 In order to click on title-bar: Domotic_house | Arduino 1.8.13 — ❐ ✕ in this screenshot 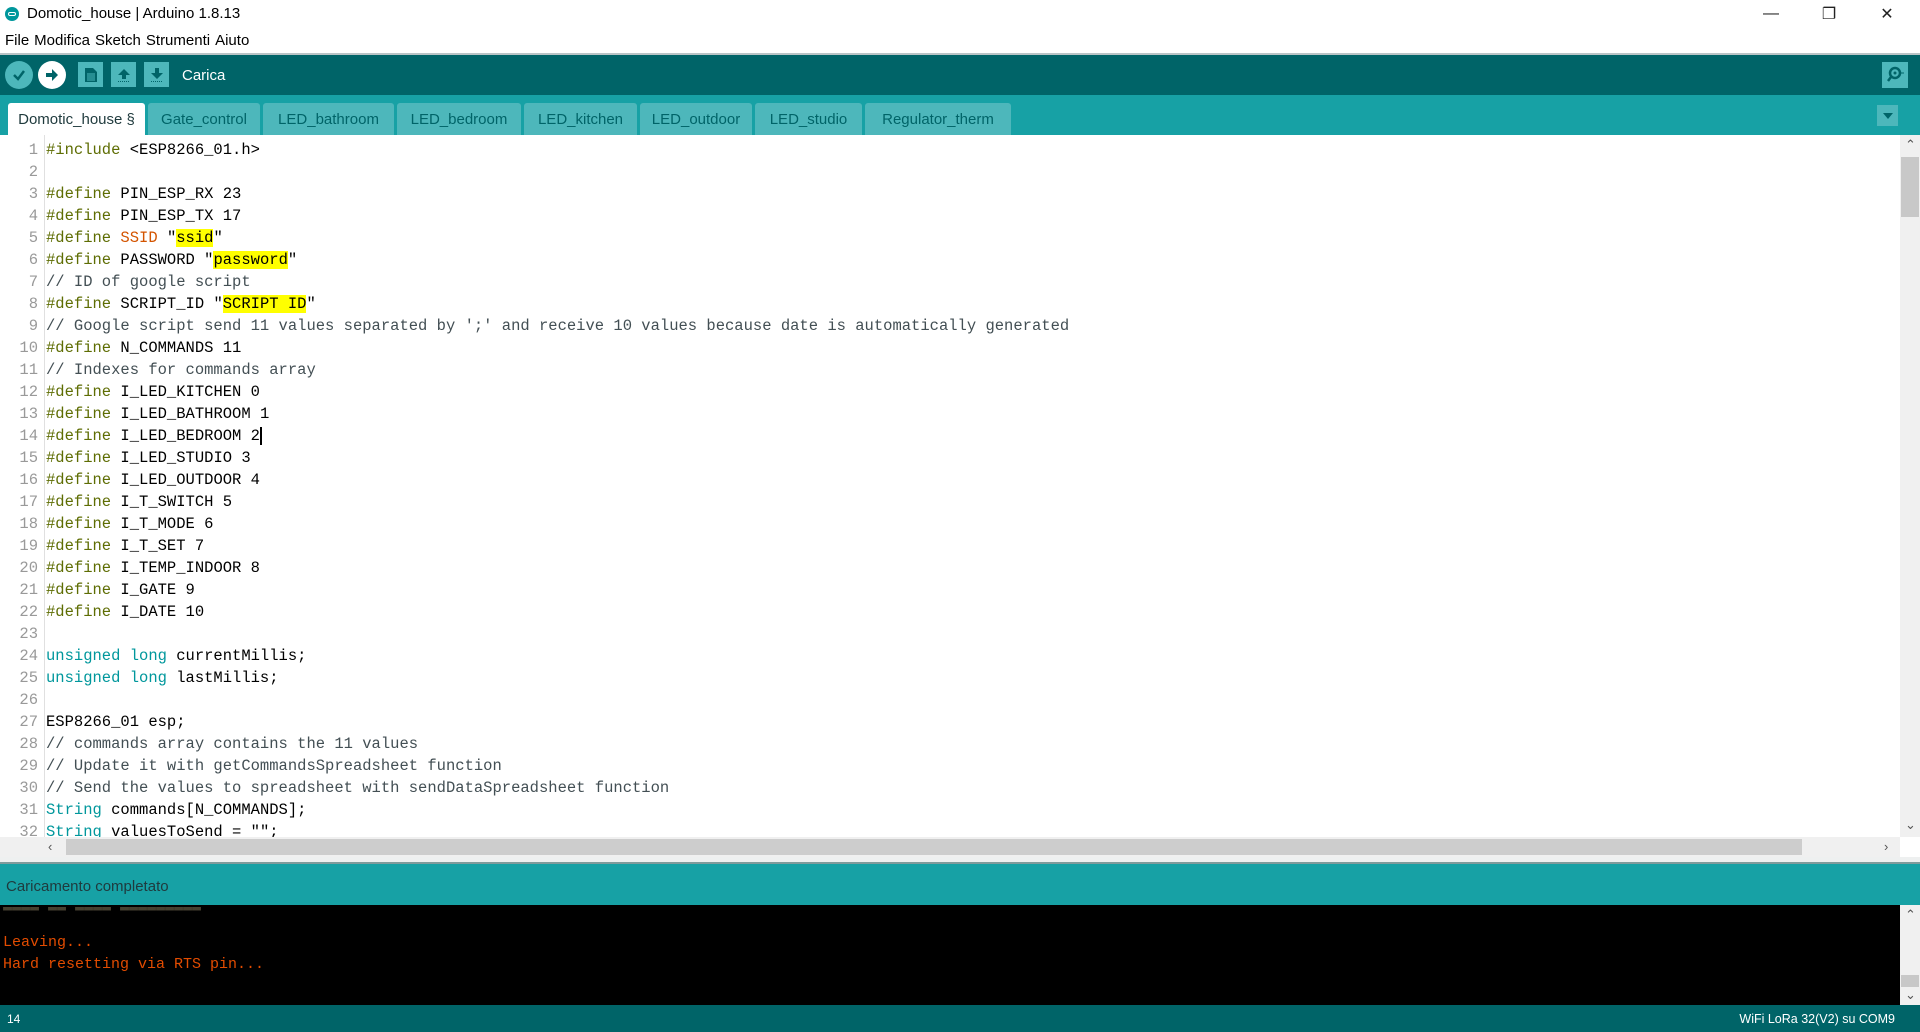, I will do `click(960, 14)`.